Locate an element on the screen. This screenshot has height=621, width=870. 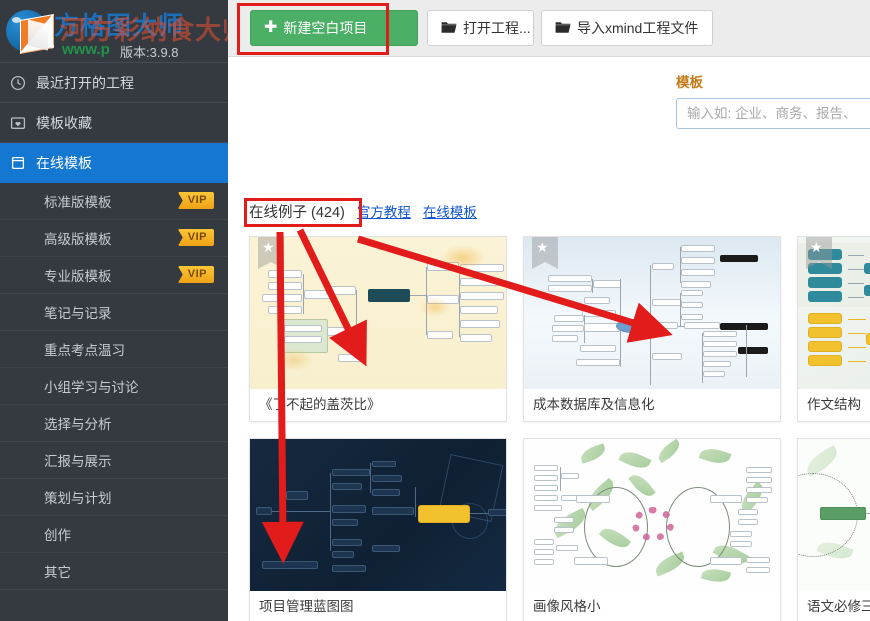
template-search-label: 模板 is located at coordinates (689, 82).